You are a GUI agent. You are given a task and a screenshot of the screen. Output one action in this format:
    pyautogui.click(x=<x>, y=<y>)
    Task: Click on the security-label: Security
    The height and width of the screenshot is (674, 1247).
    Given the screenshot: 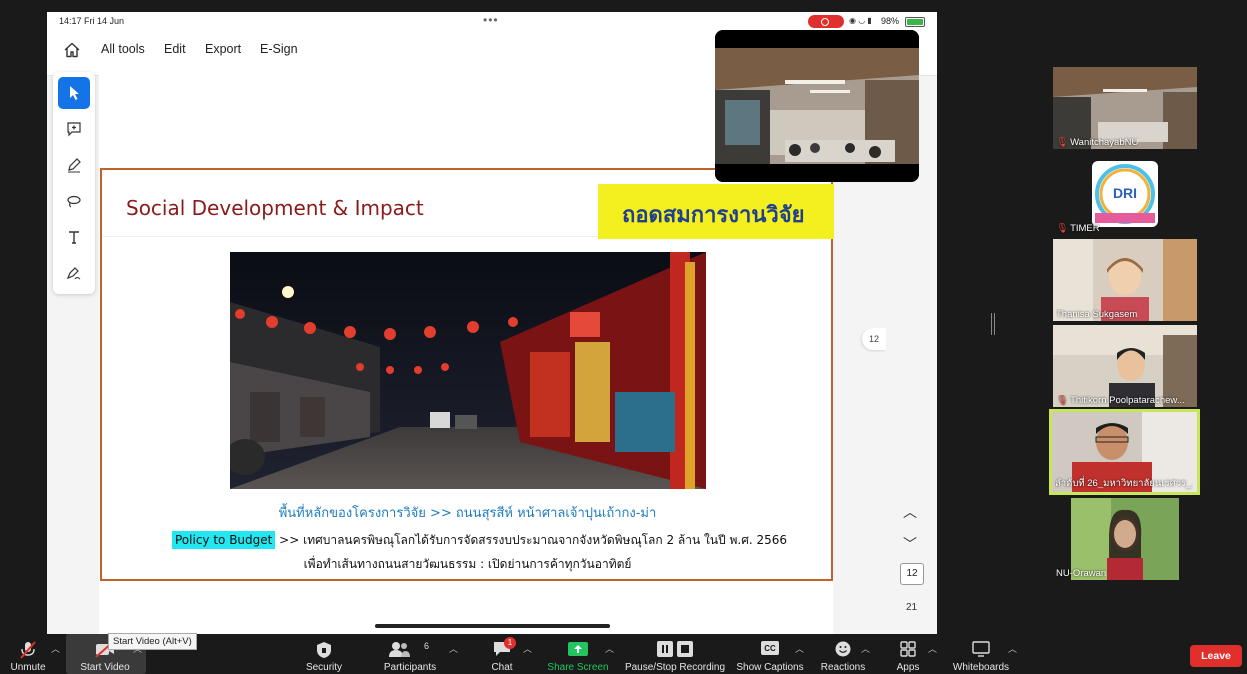 What is the action you would take?
    pyautogui.click(x=324, y=667)
    